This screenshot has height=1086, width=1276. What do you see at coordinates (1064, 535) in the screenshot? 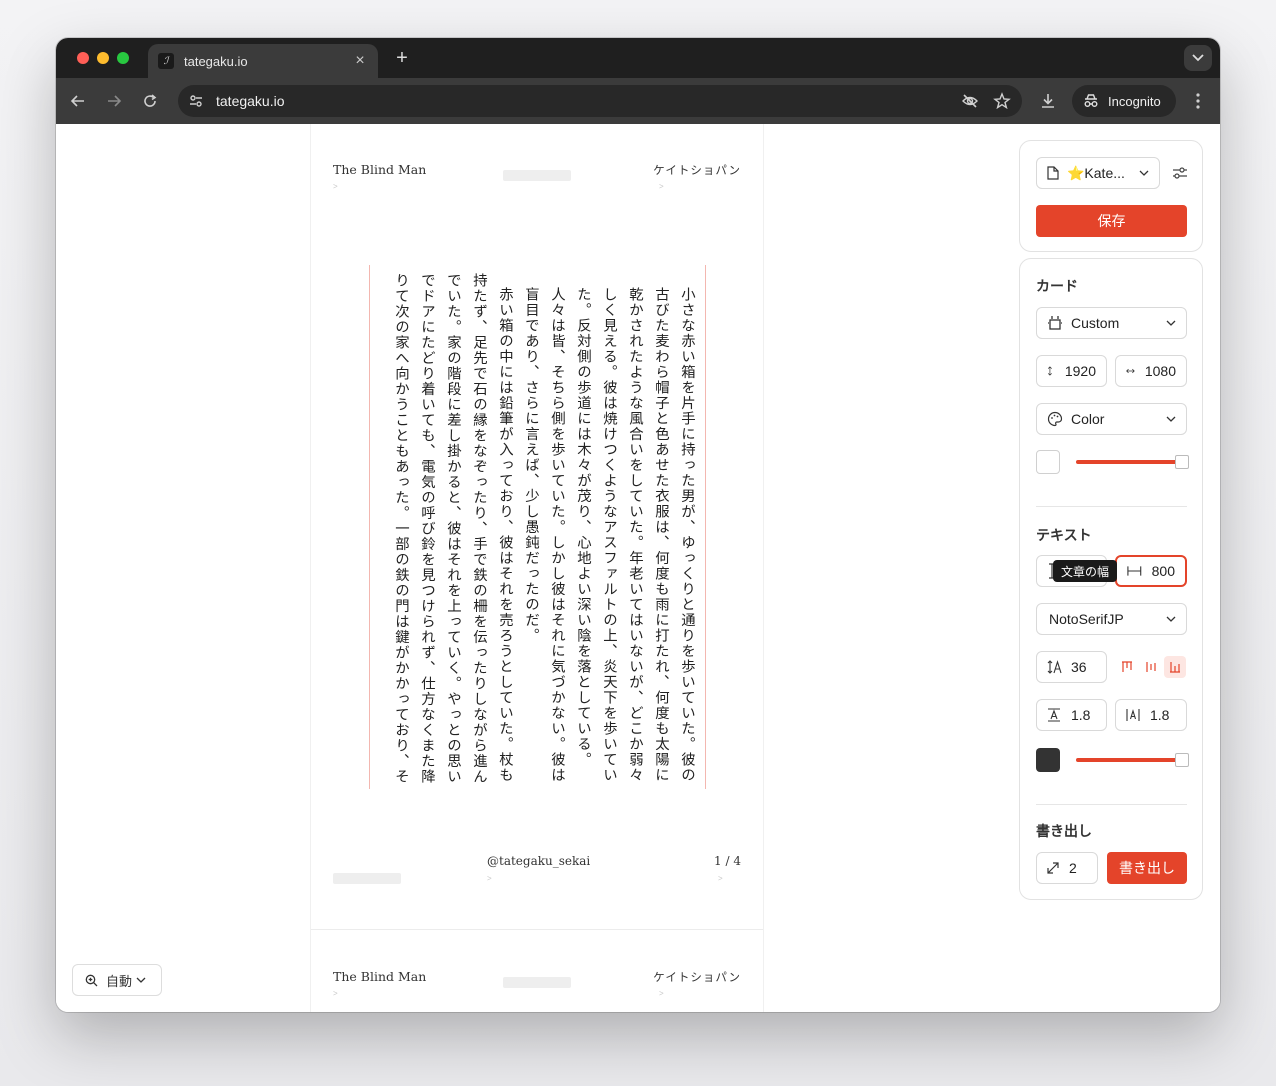
I see `text-section-title: テキスト` at bounding box center [1064, 535].